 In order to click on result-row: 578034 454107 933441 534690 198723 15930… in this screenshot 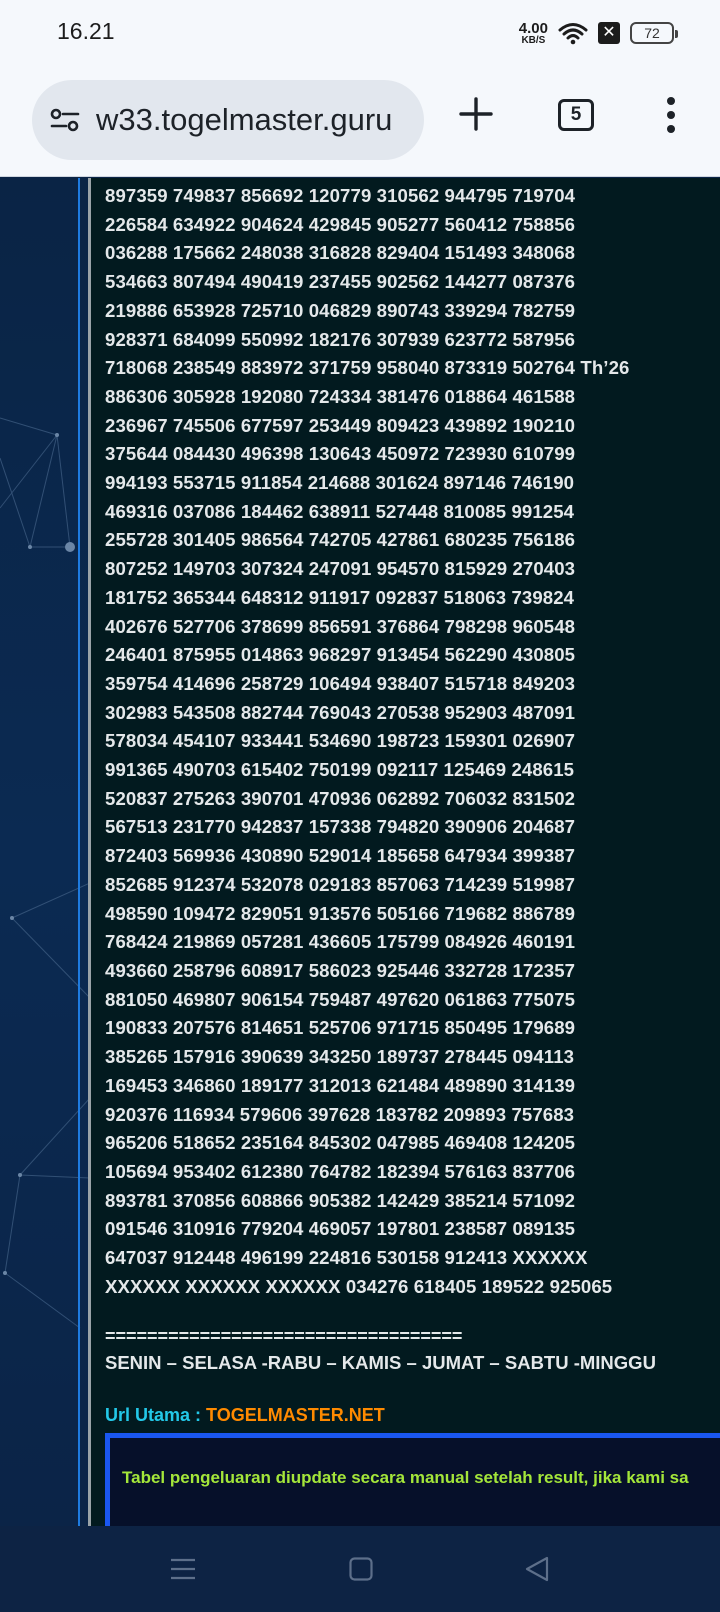, I will do `click(340, 741)`.